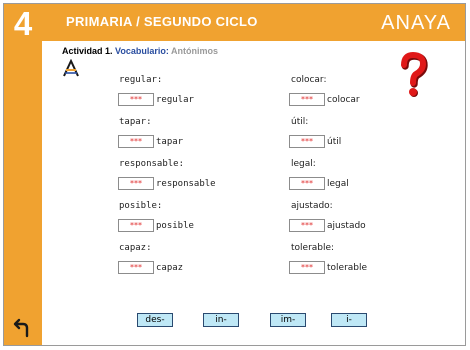 The height and width of the screenshot is (350, 470). I want to click on side-bar: 4, so click(23, 174).